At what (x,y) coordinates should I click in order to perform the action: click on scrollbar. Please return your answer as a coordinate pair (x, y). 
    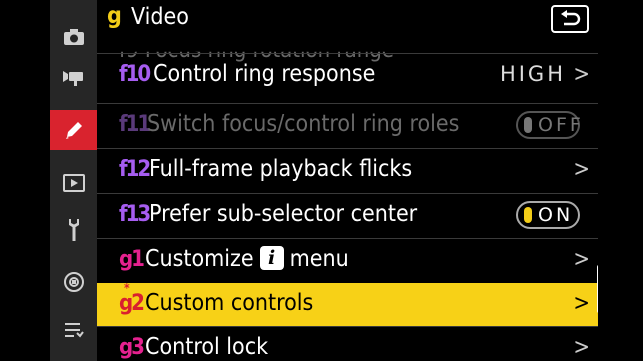
    Looking at the image, I should click on (597, 289).